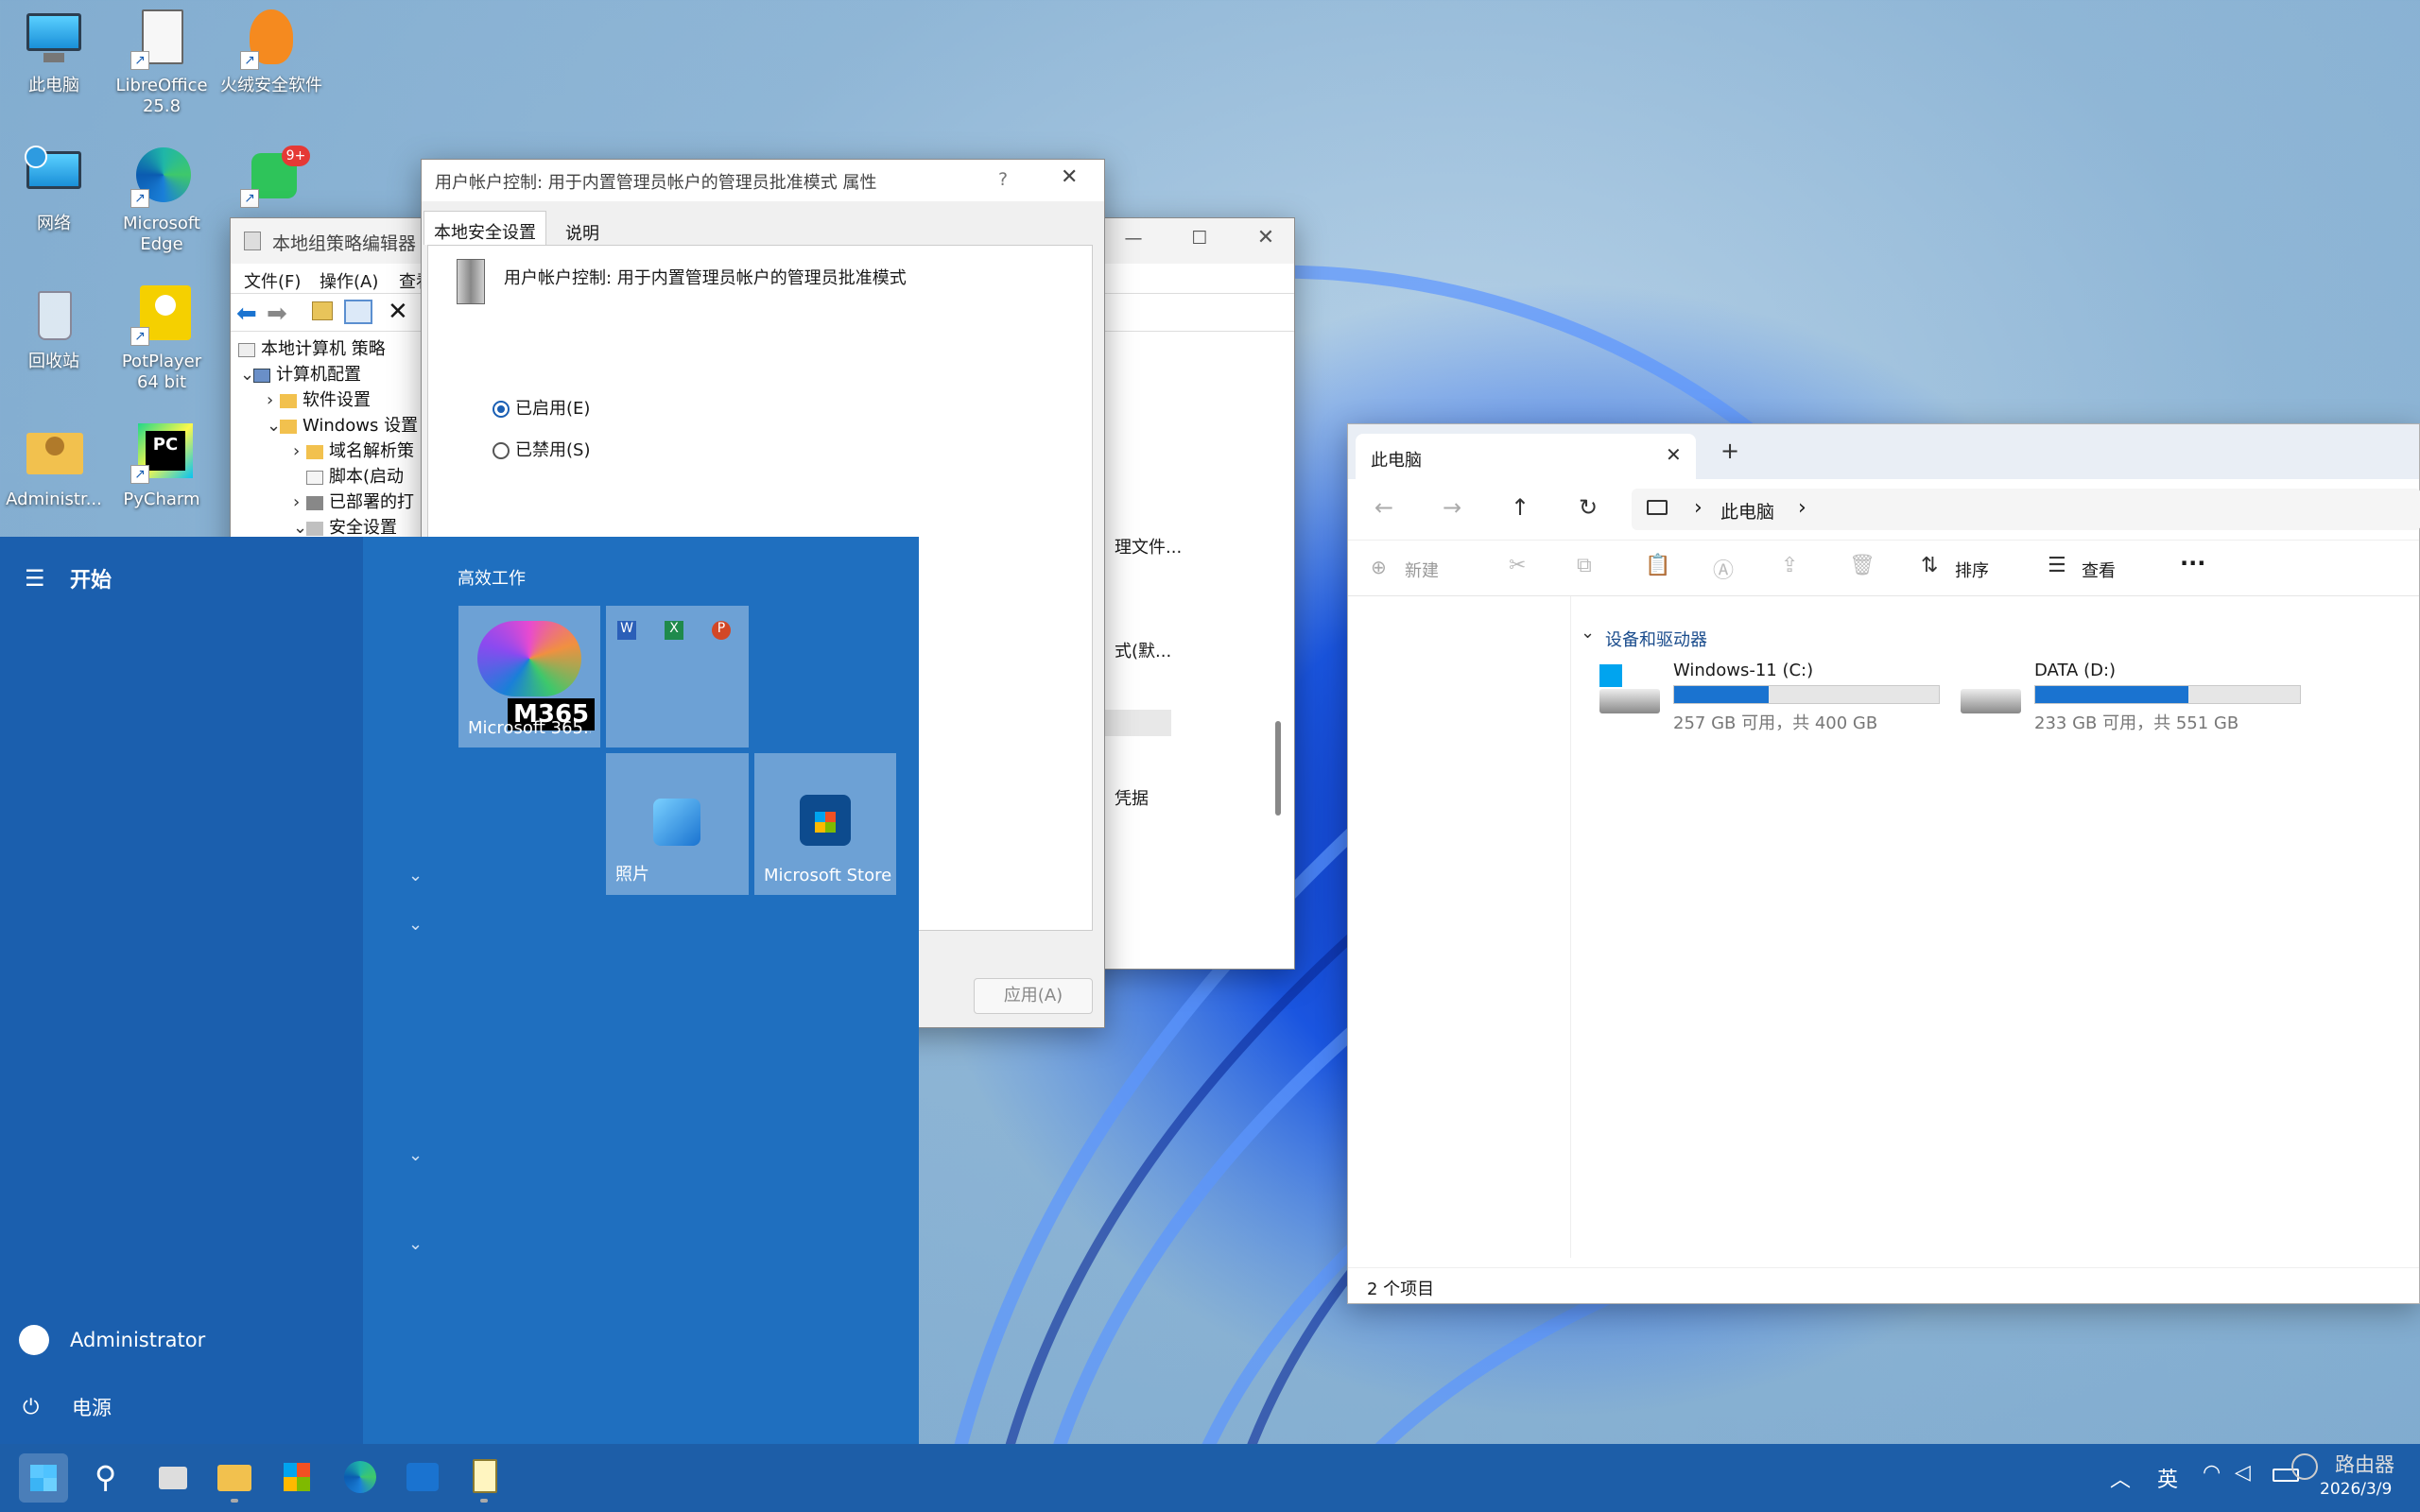  Describe the element at coordinates (2057, 565) in the screenshot. I see `view-icon: ☰` at that location.